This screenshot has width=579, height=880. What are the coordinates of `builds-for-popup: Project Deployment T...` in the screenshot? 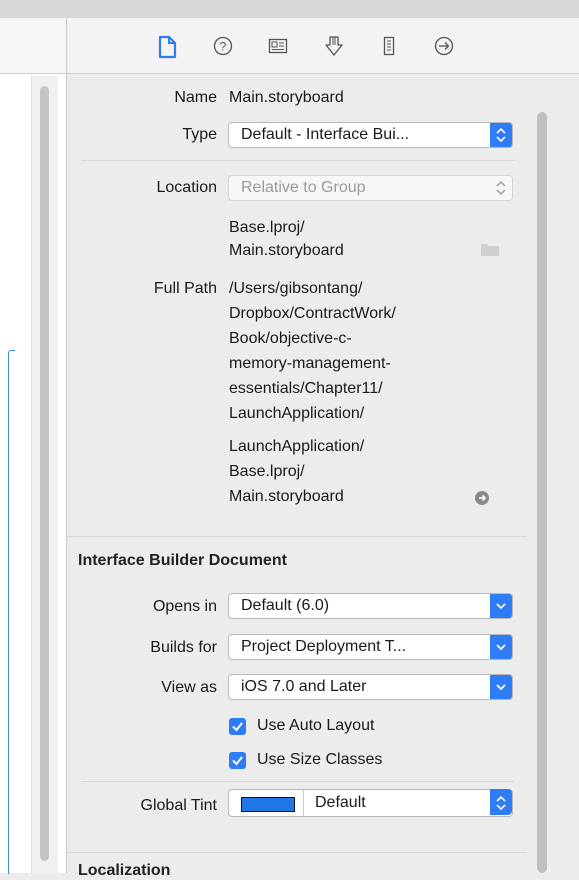 It's located at (370, 647).